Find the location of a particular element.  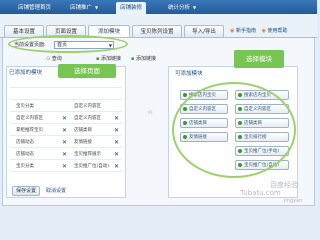

search-link: 查询 is located at coordinates (57, 59).